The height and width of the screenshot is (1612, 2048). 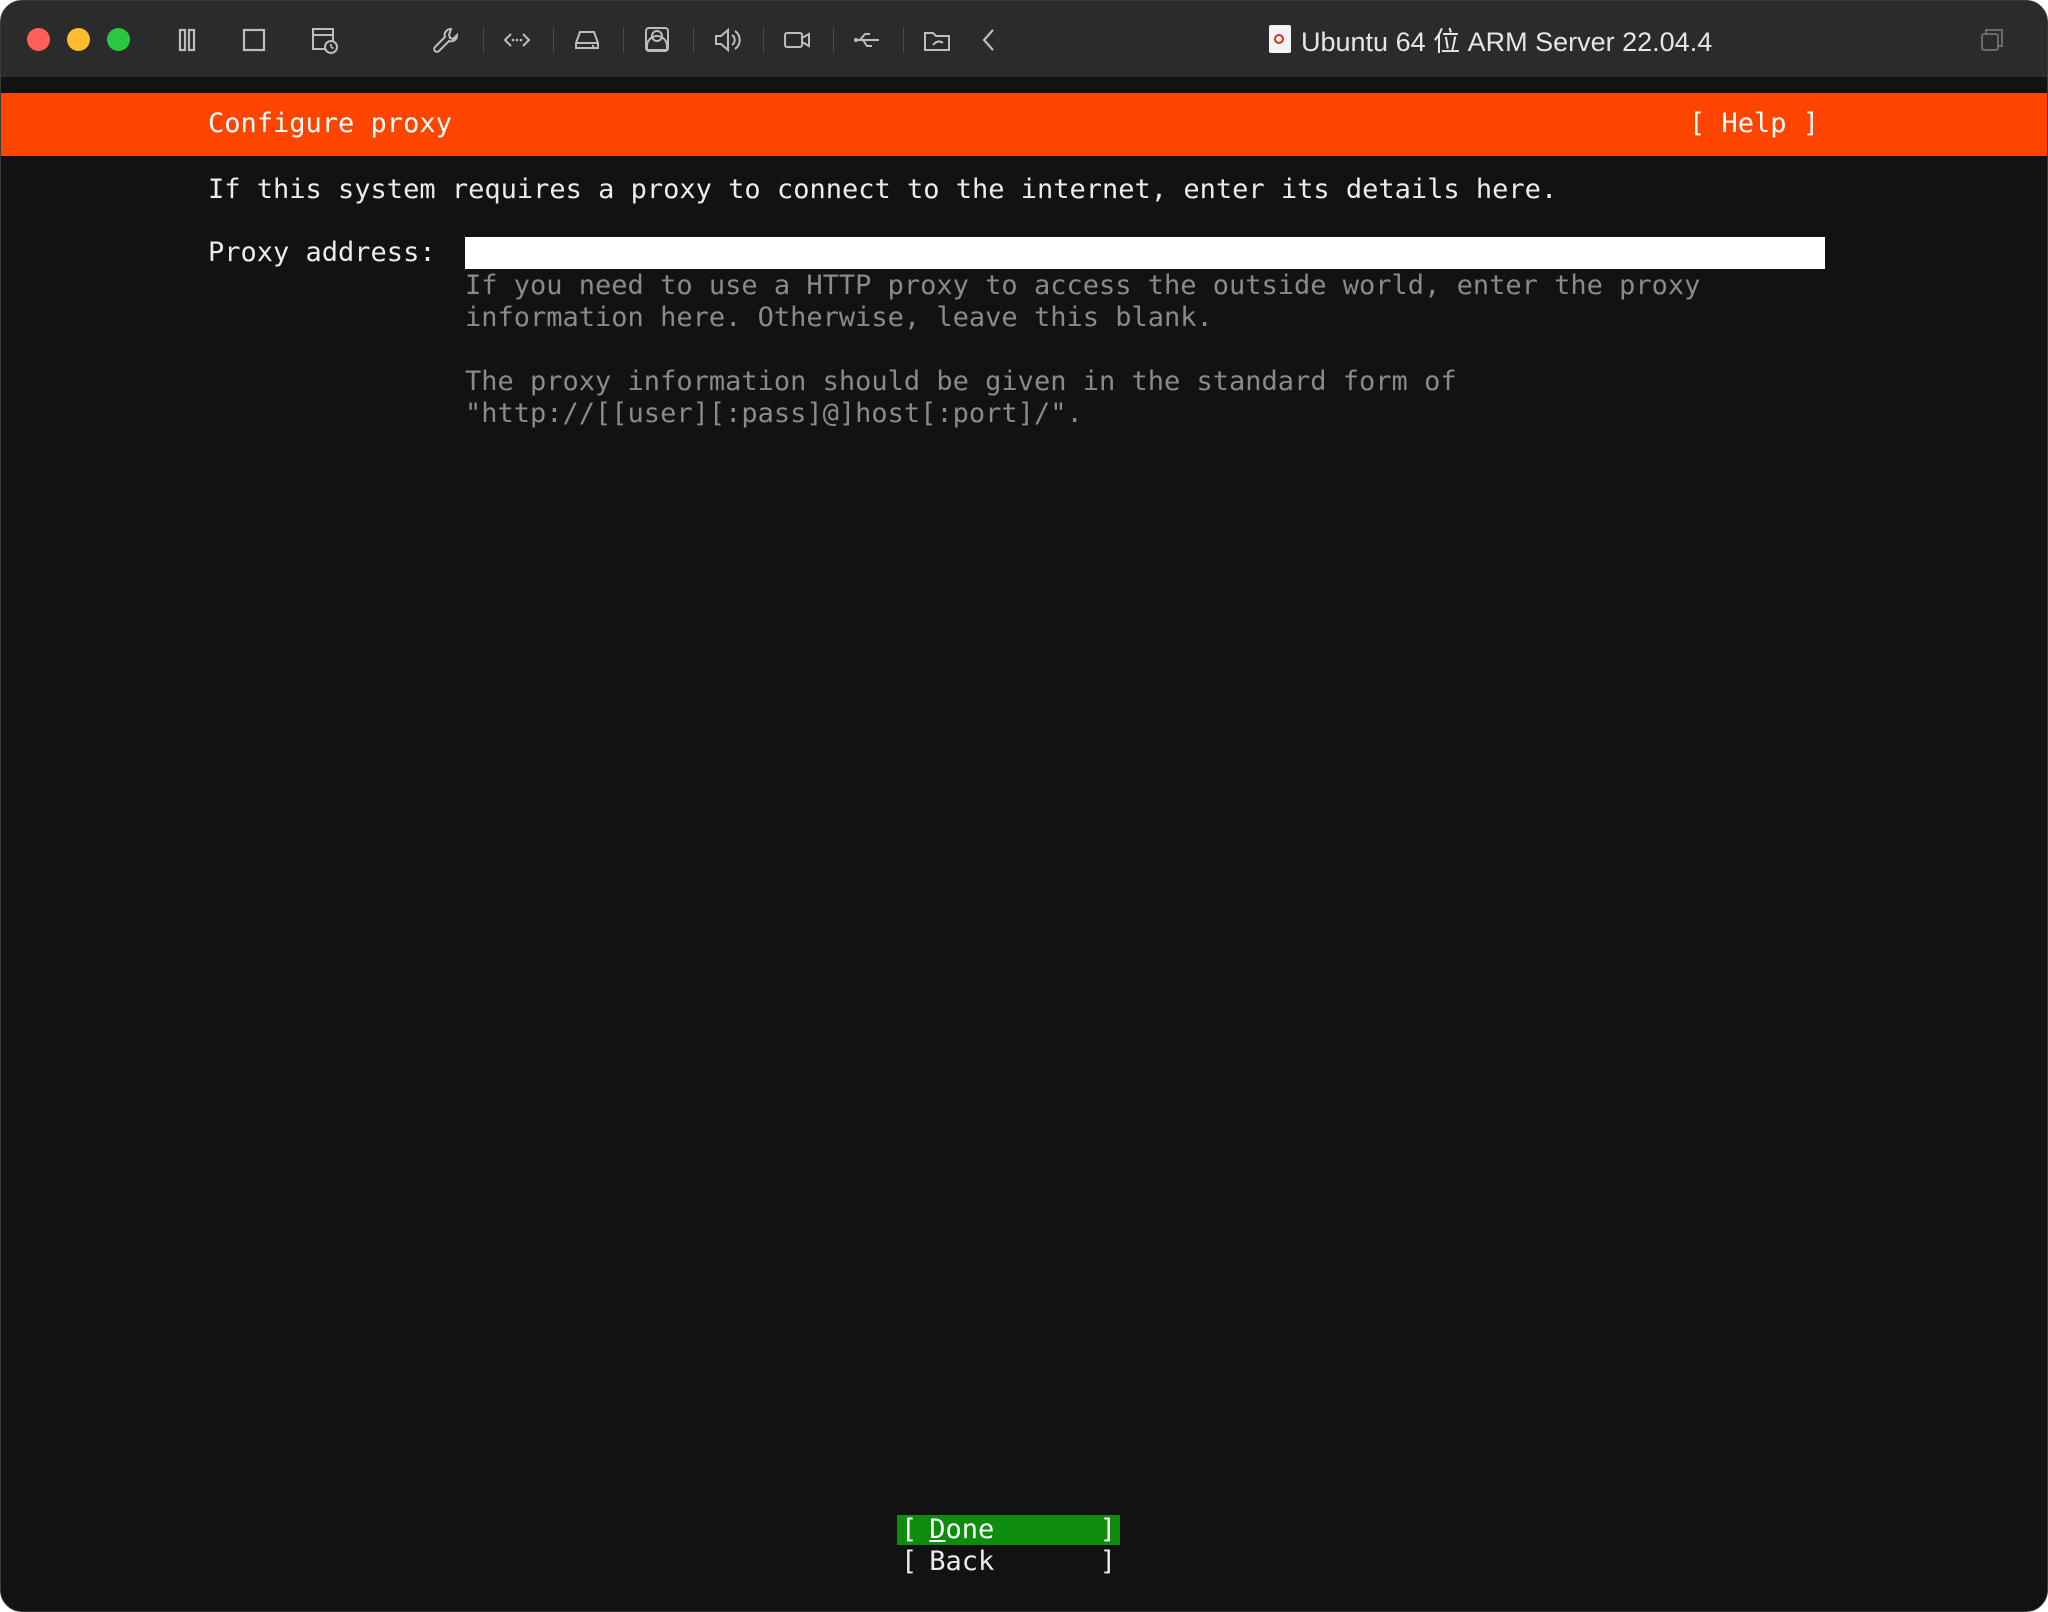 I want to click on vm-document-icon, so click(x=1280, y=39).